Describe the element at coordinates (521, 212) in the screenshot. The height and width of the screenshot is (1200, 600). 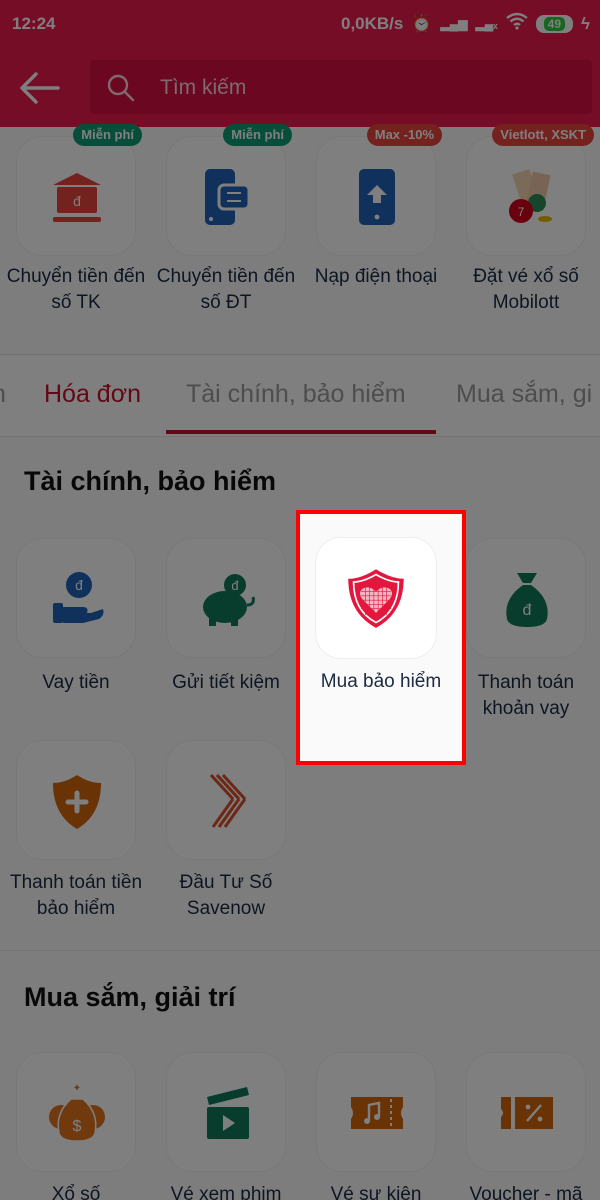
I see `svg-text: 7` at that location.